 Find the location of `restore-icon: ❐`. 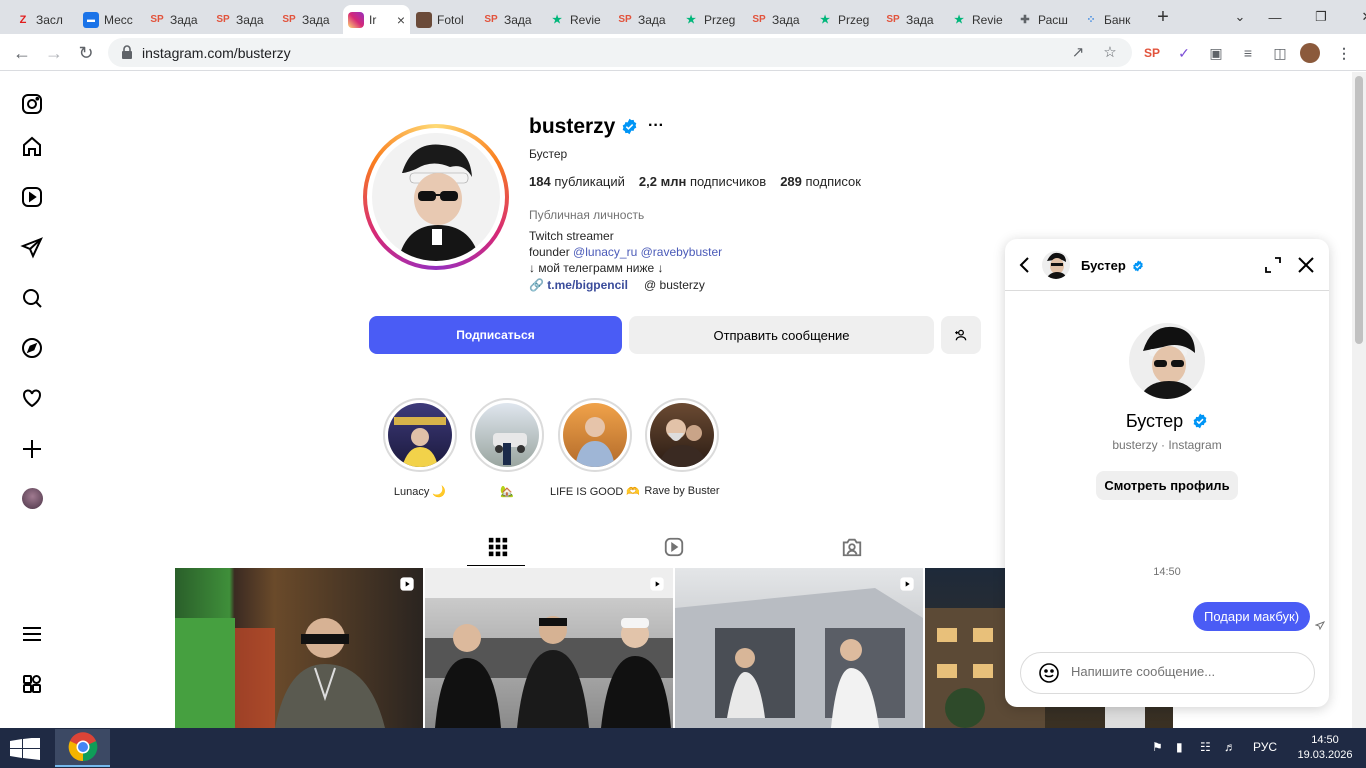

restore-icon: ❐ is located at coordinates (1321, 17).